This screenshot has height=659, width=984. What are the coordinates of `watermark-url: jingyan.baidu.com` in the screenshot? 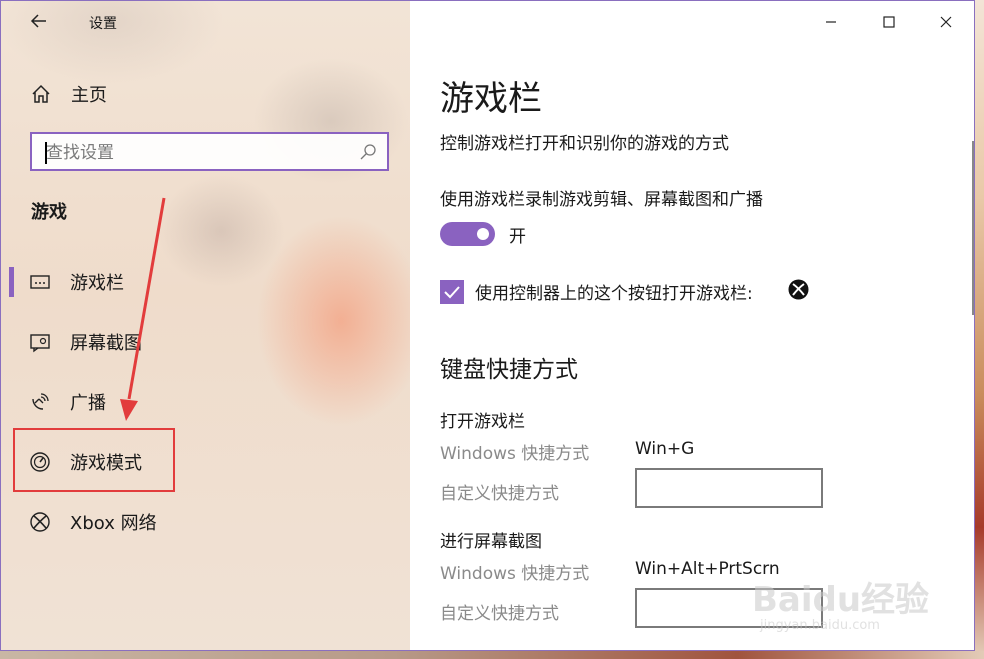 It's located at (820, 625).